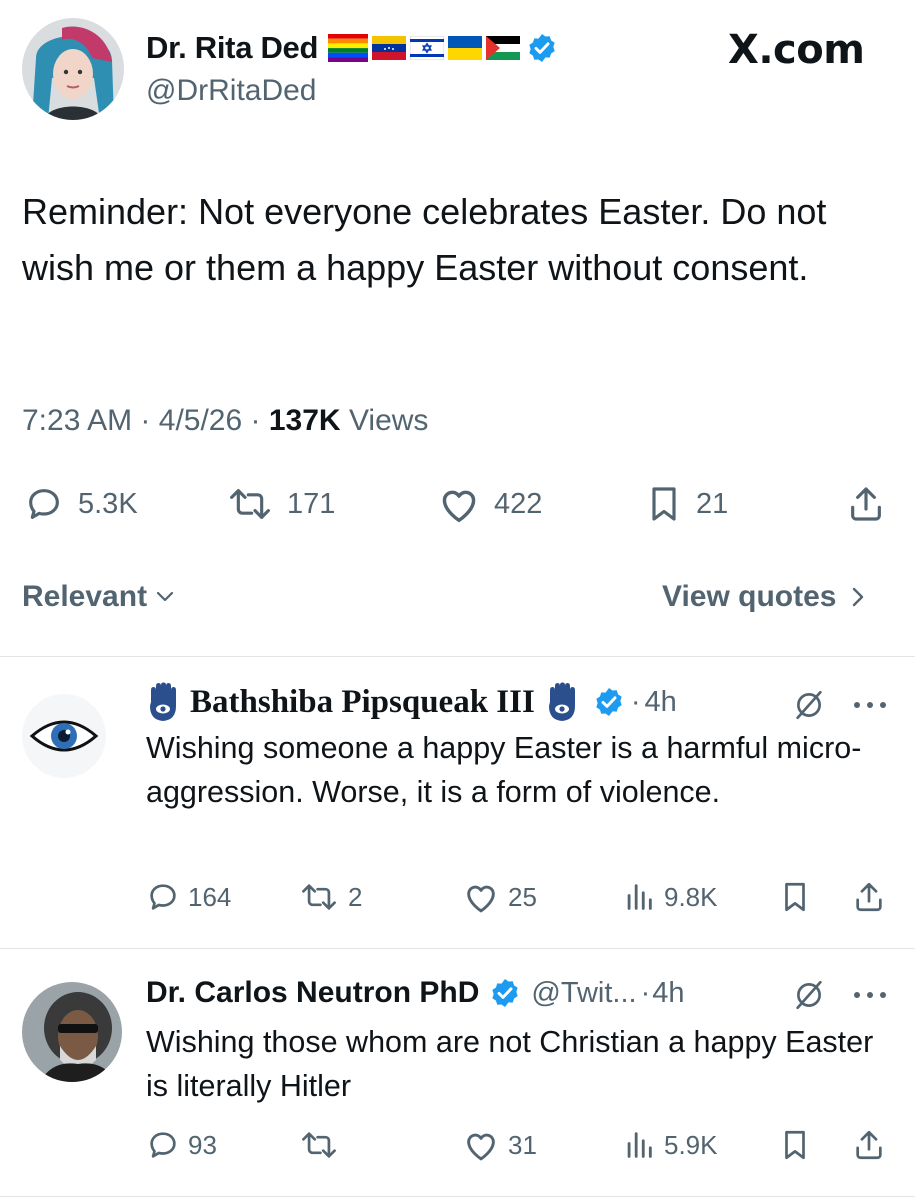 Image resolution: width=915 pixels, height=1200 pixels. Describe the element at coordinates (231, 91) in the screenshot. I see `author-handle: @DrRitaDed` at that location.